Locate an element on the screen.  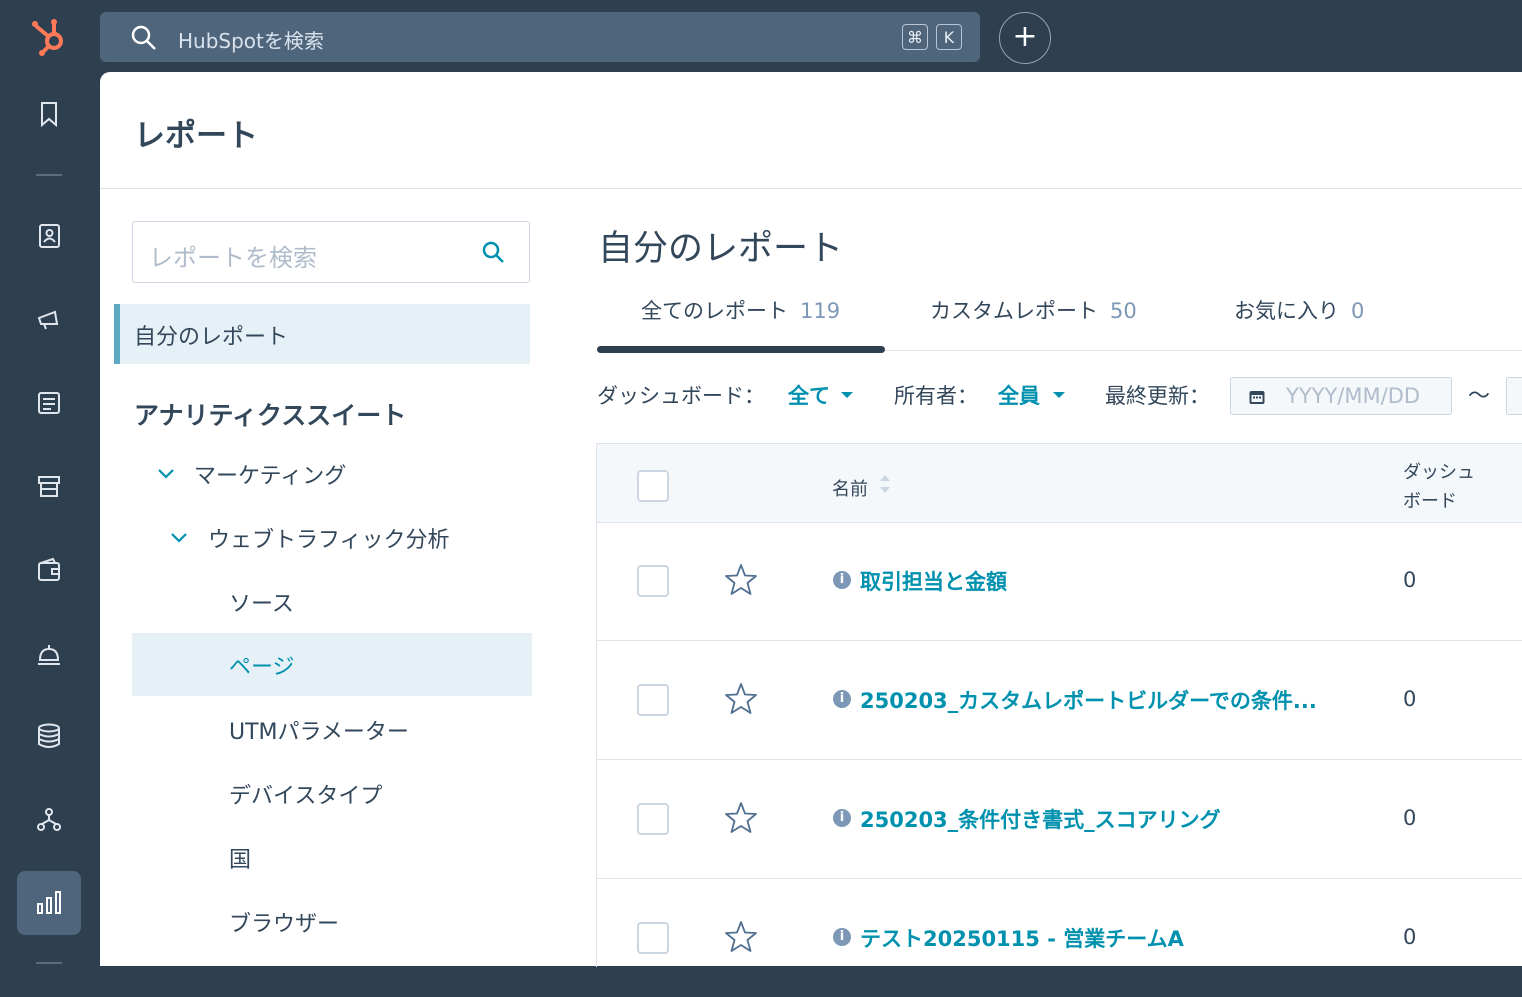
shortcut-cmd-key: ⌘ is located at coordinates (915, 37).